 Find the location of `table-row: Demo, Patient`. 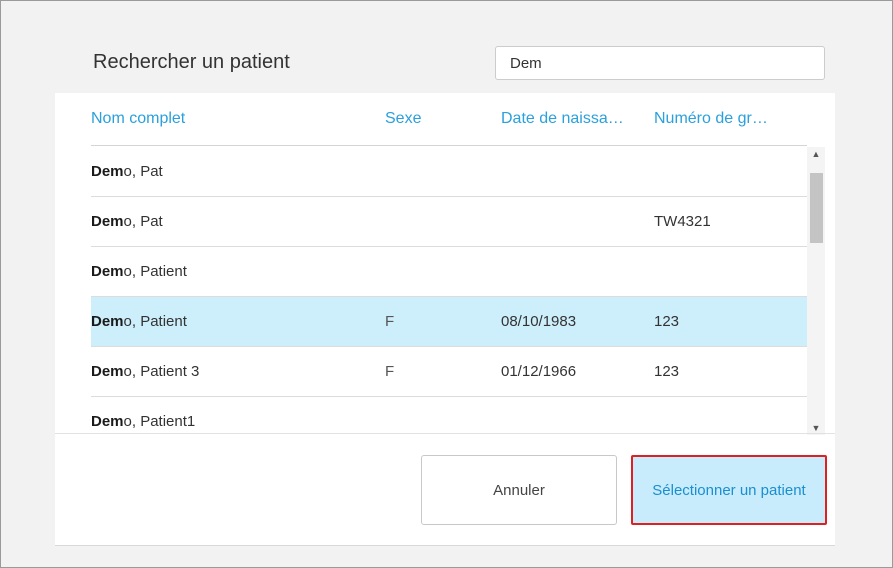

table-row: Demo, Patient is located at coordinates (449, 272).